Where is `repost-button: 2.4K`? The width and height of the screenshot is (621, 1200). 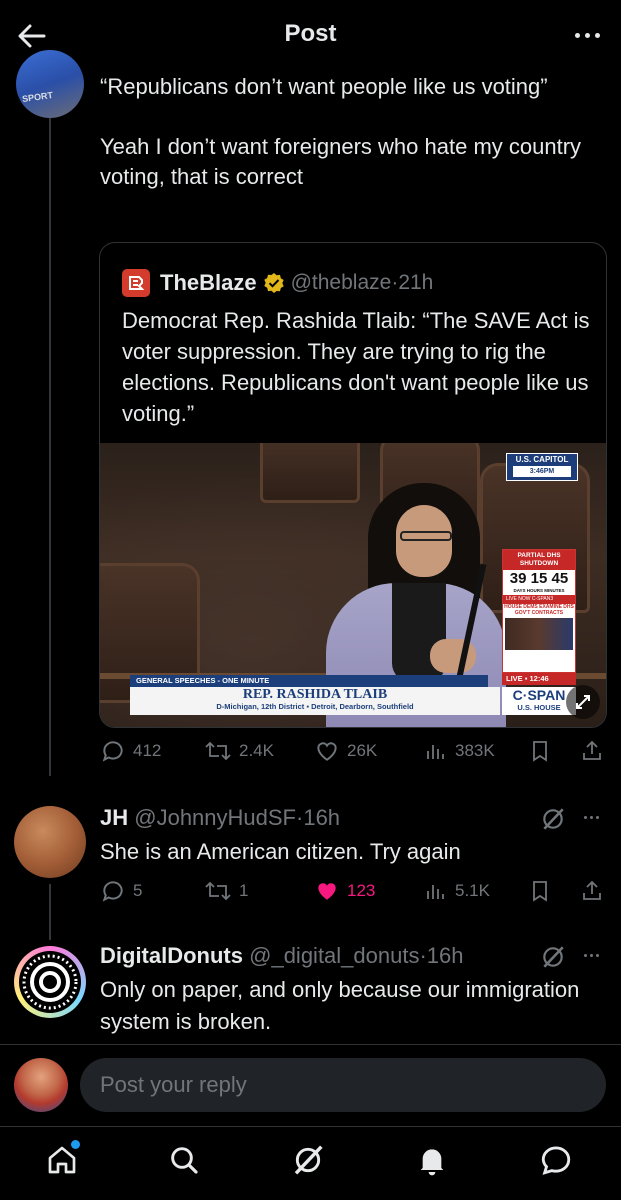 repost-button: 2.4K is located at coordinates (239, 751).